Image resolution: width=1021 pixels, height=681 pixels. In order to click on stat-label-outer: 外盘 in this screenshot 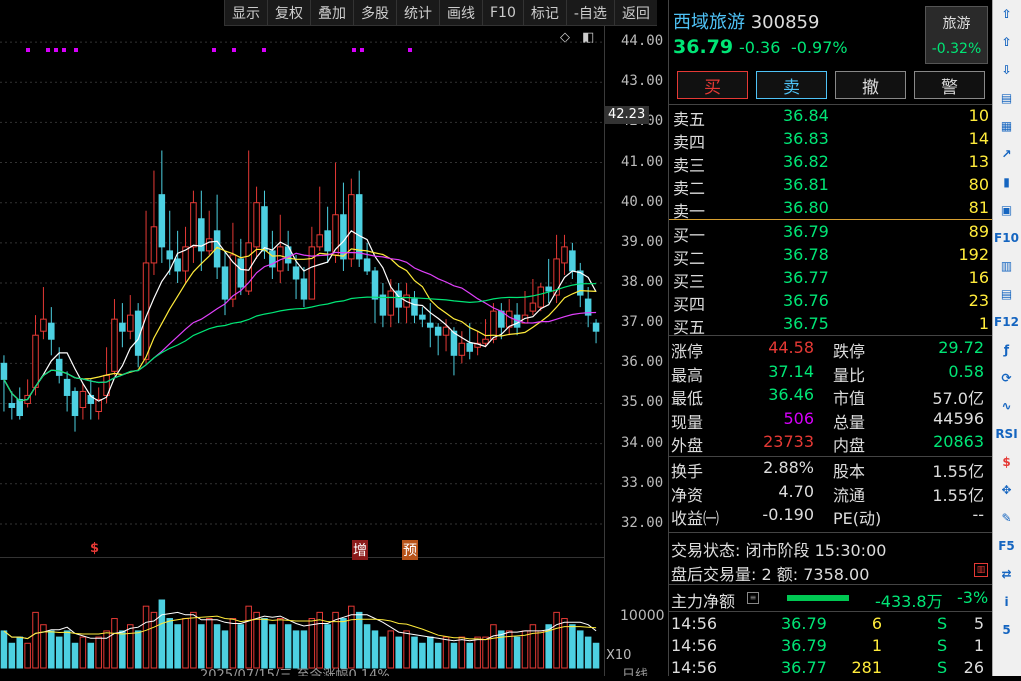, I will do `click(687, 445)`.